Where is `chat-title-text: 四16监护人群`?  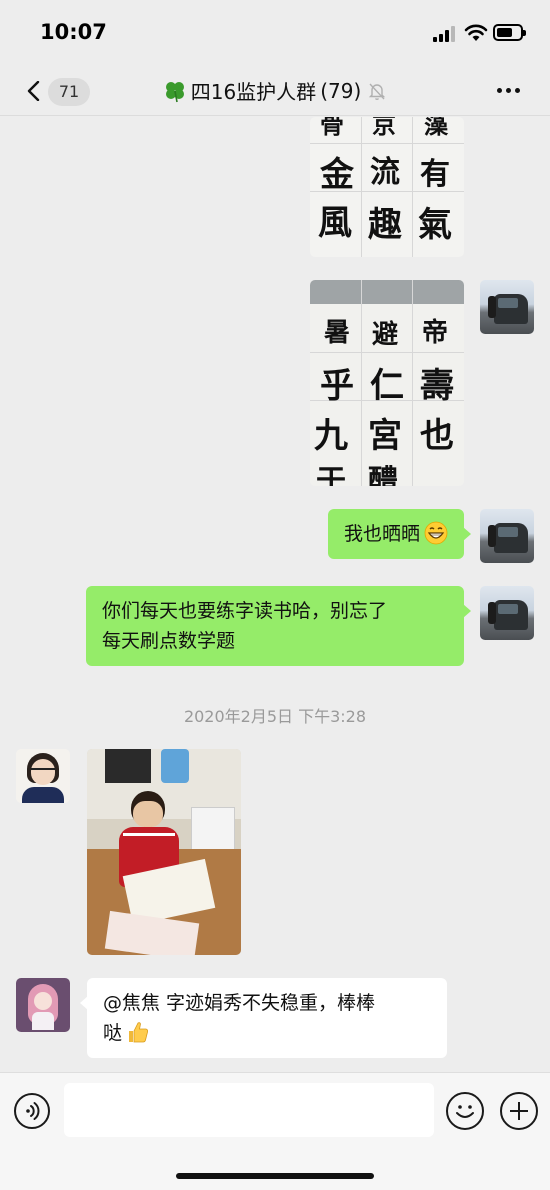 chat-title-text: 四16监护人群 is located at coordinates (253, 92).